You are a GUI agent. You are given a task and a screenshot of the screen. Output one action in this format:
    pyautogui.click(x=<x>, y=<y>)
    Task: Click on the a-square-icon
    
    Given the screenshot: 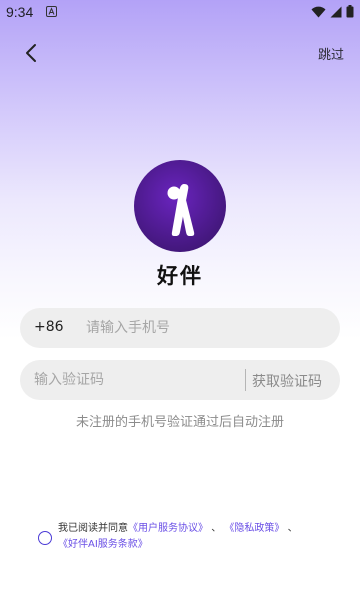 What is the action you would take?
    pyautogui.click(x=51, y=11)
    